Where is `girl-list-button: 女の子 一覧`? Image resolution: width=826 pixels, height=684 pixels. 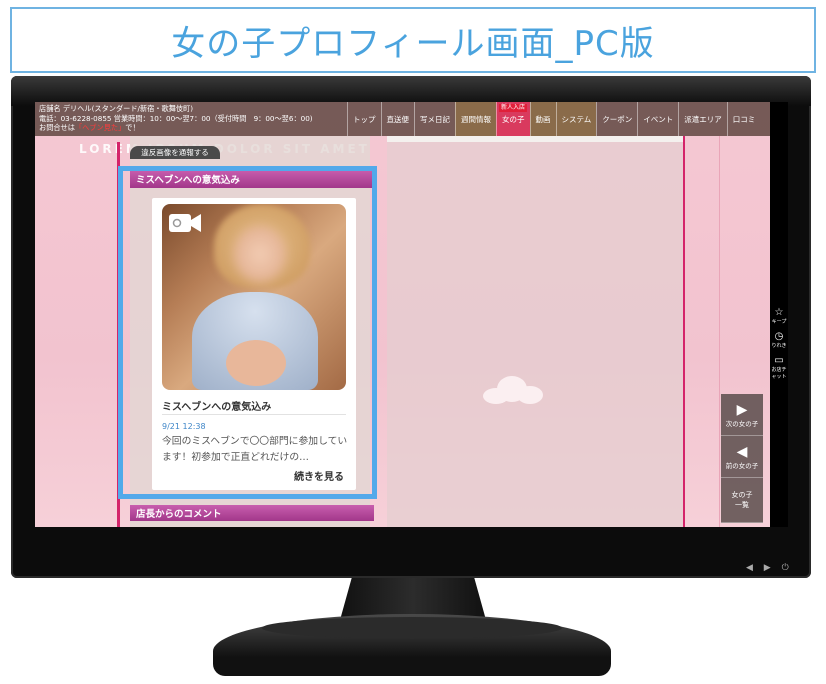
girl-list-button: 女の子 一覧 is located at coordinates (742, 500).